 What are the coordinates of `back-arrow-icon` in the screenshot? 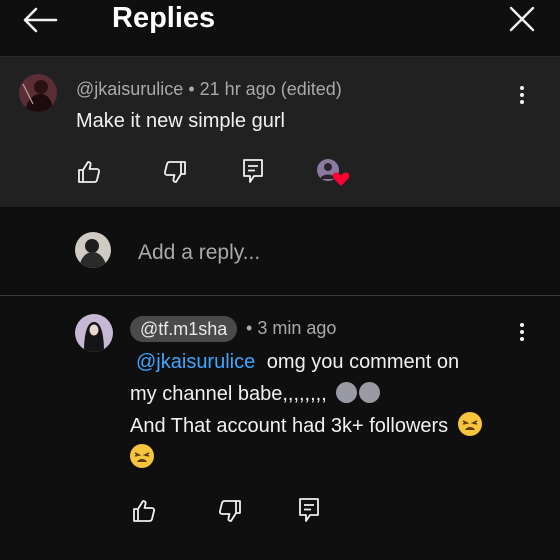 It's located at (40, 20).